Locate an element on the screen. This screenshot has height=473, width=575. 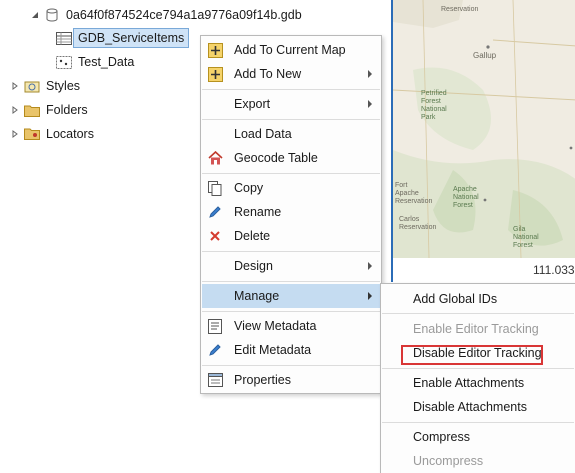
map-label: Reservation is located at coordinates (460, 9).